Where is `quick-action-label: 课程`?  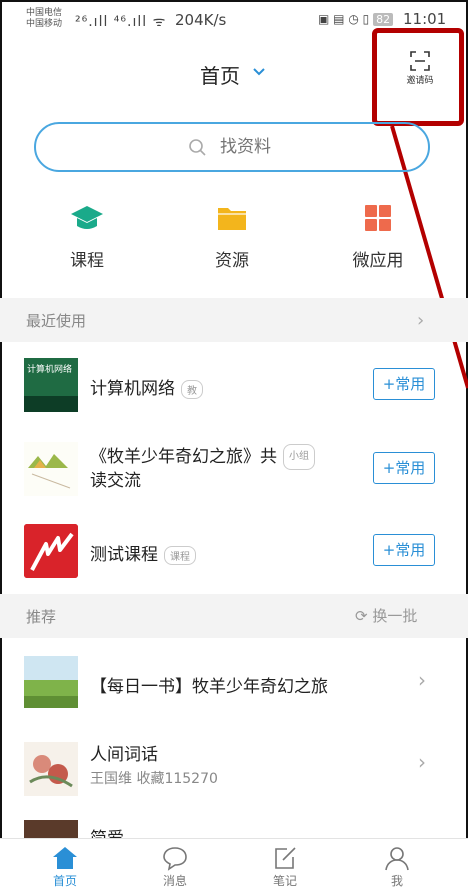 quick-action-label: 课程 is located at coordinates (87, 261).